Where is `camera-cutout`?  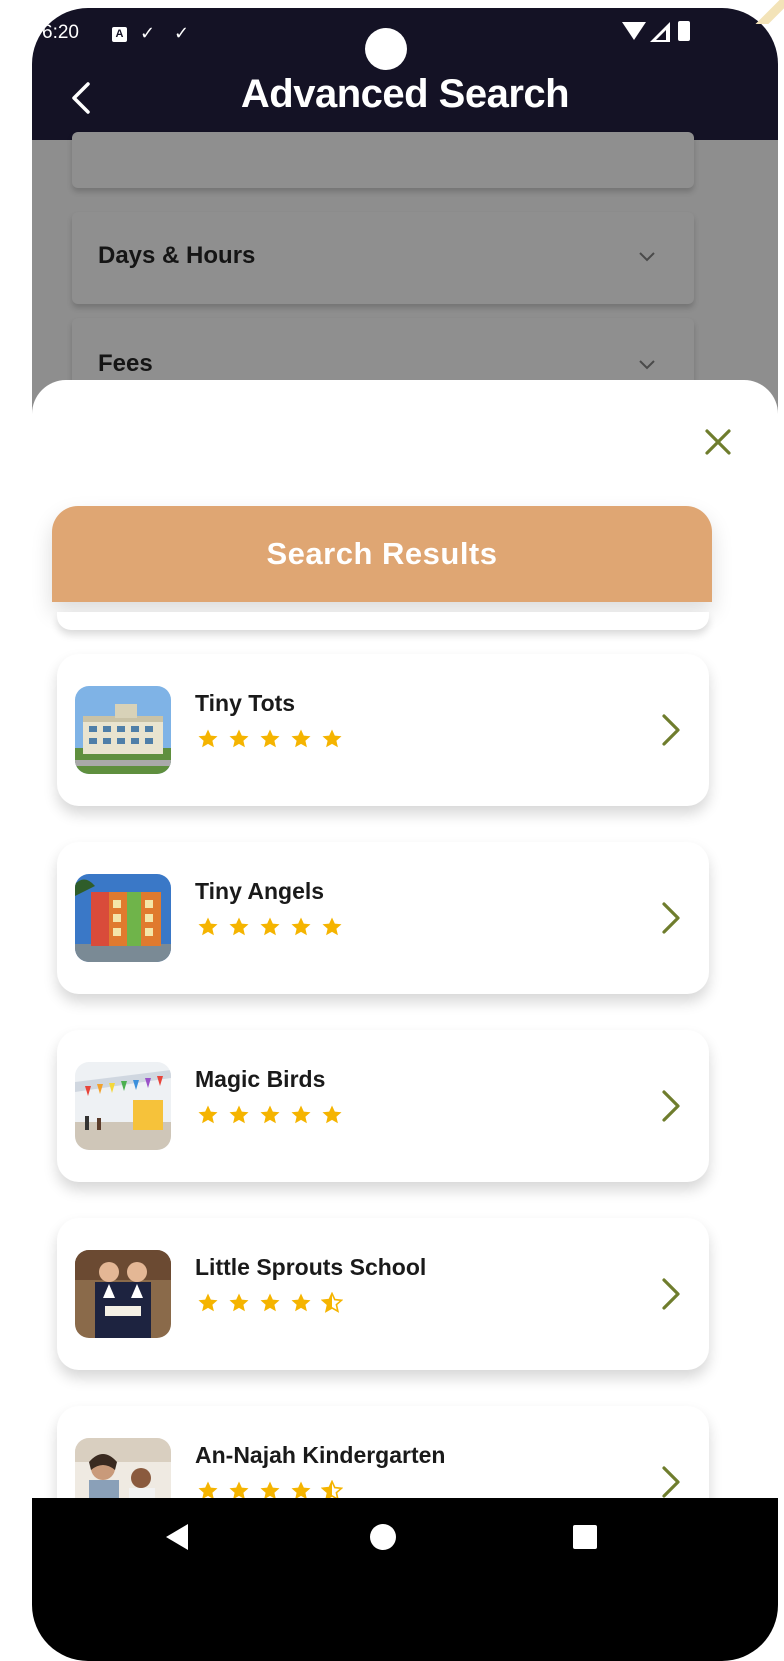 camera-cutout is located at coordinates (386, 49).